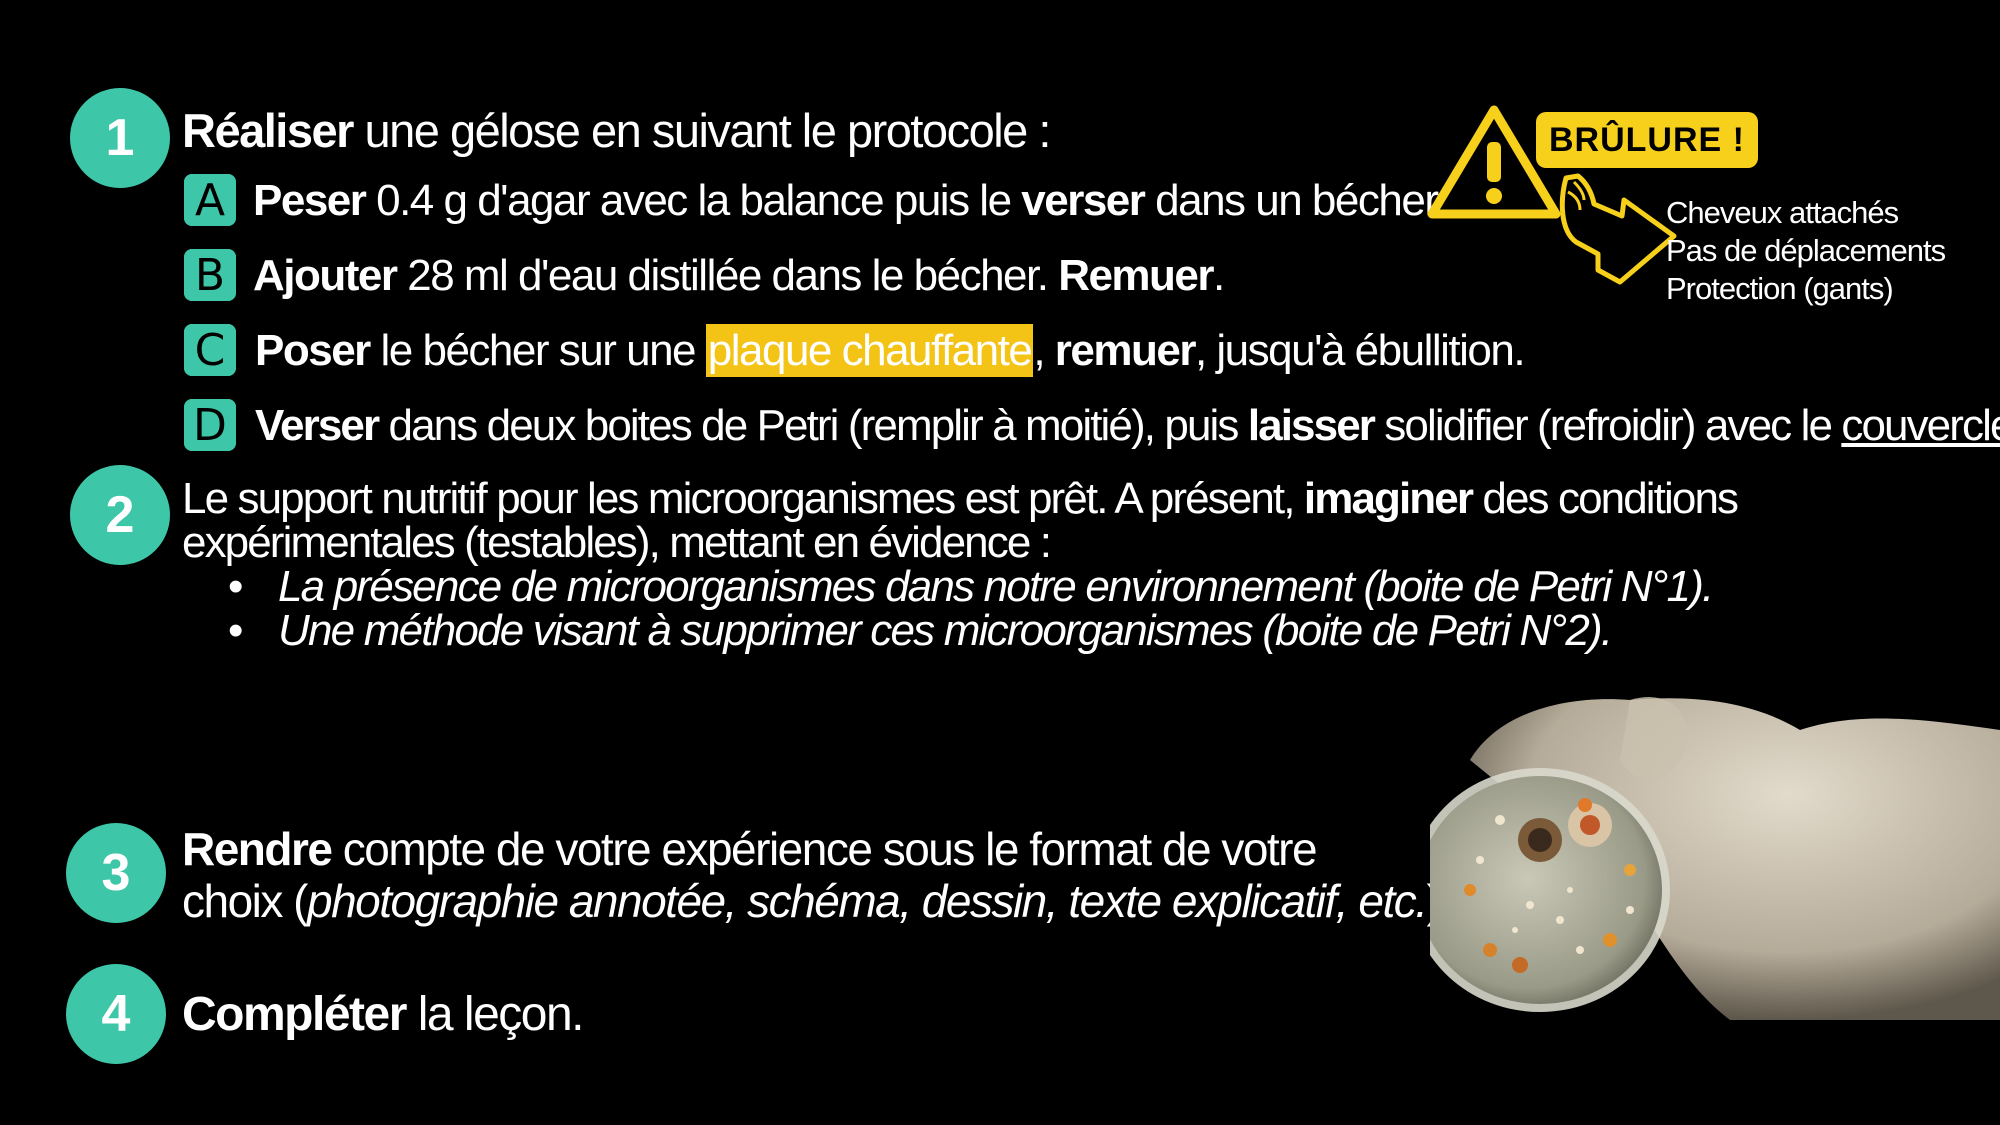 This screenshot has height=1125, width=2000. Describe the element at coordinates (1044, 350) in the screenshot. I see `substep-c-t2: ,` at that location.